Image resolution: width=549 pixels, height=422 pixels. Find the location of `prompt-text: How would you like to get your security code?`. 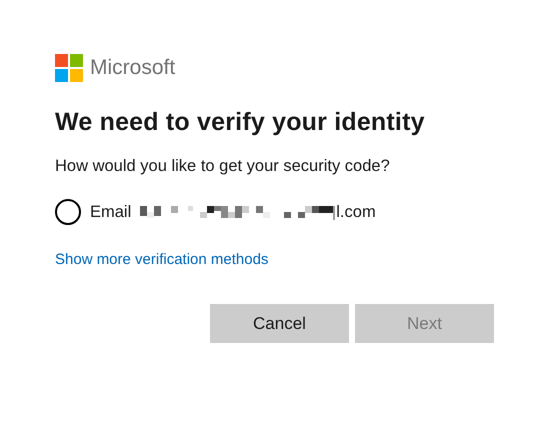

prompt-text: How would you like to get your security code? is located at coordinates (223, 166).